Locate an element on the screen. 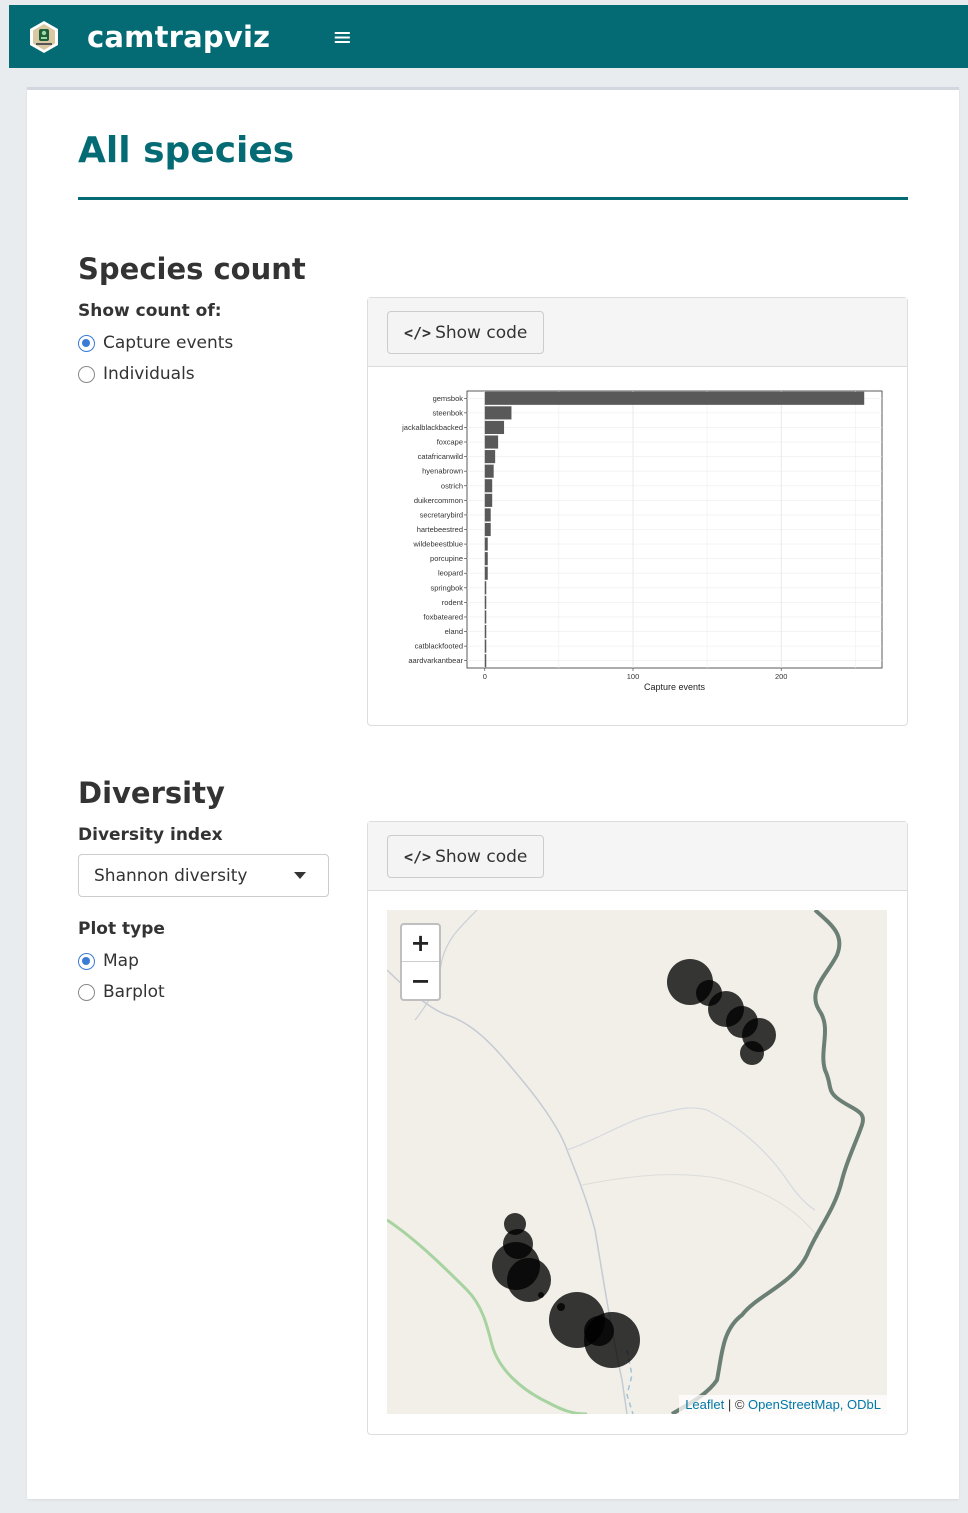 The height and width of the screenshot is (1513, 968). bar-ostrich is located at coordinates (488, 486).